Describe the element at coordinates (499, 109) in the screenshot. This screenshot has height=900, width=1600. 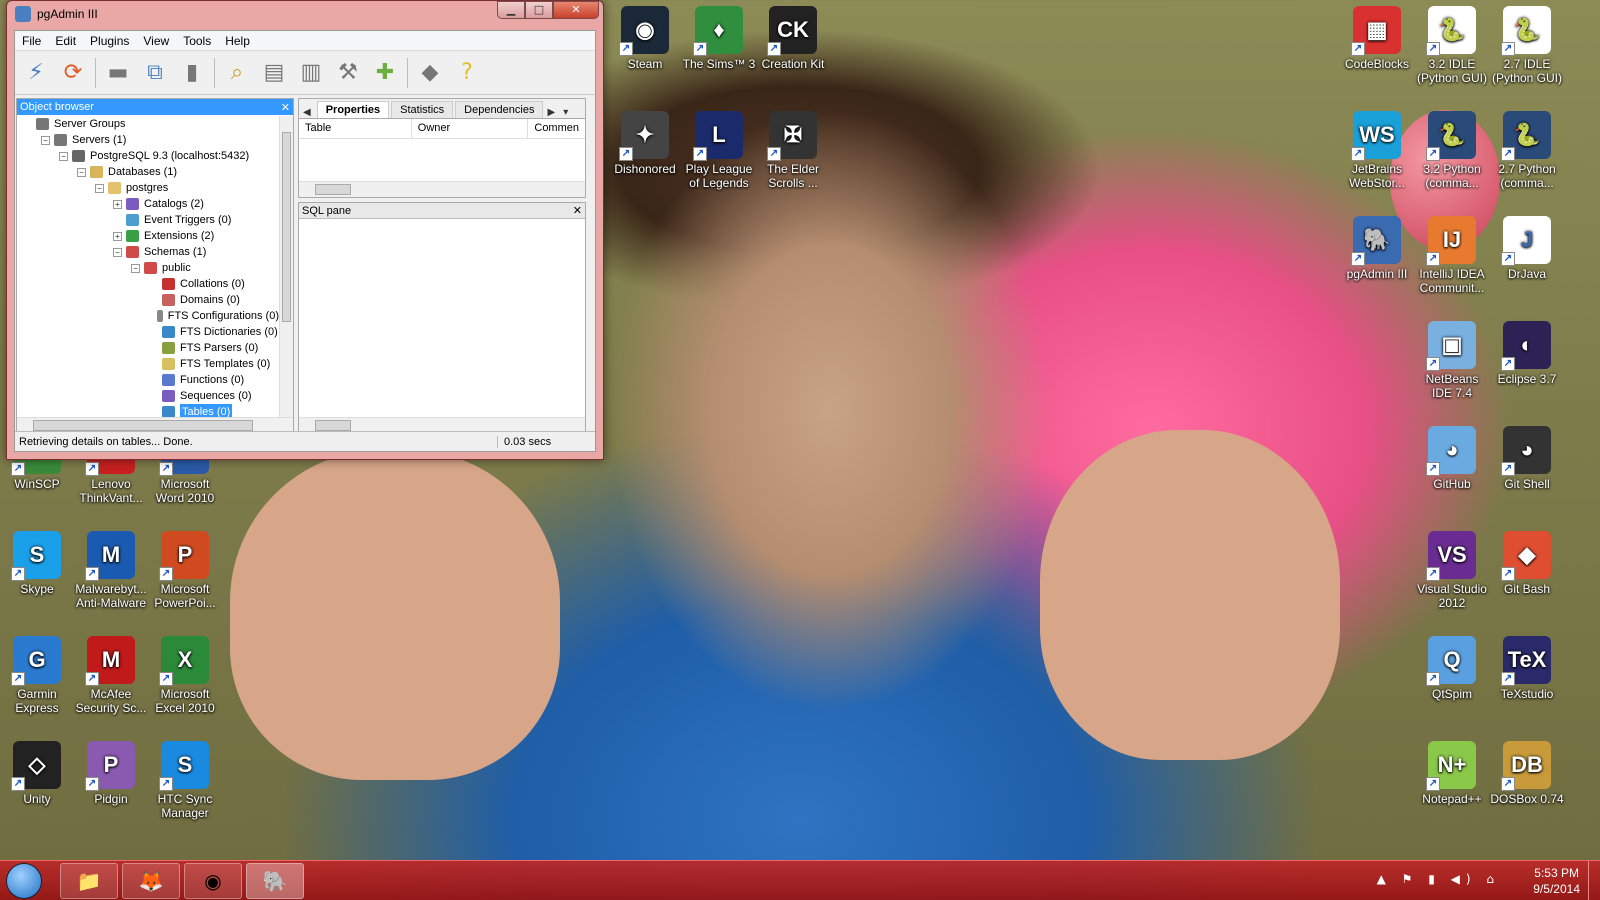
I see `tab-dependencies: Dependencies` at that location.